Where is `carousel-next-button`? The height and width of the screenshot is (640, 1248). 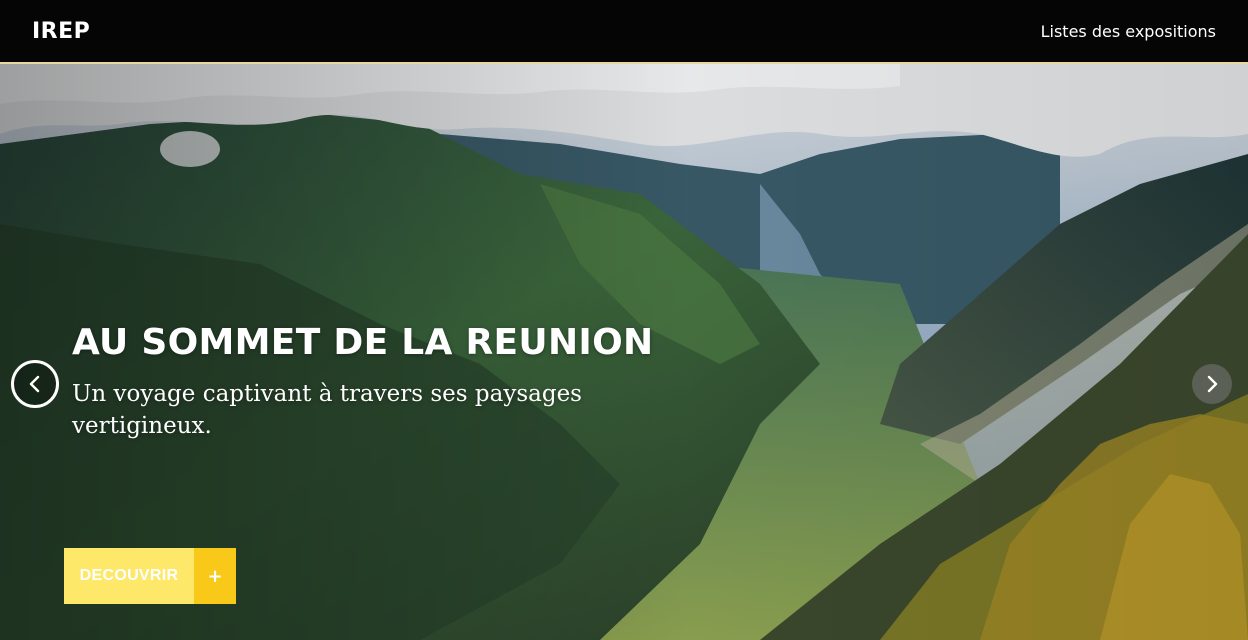
carousel-next-button is located at coordinates (1212, 384).